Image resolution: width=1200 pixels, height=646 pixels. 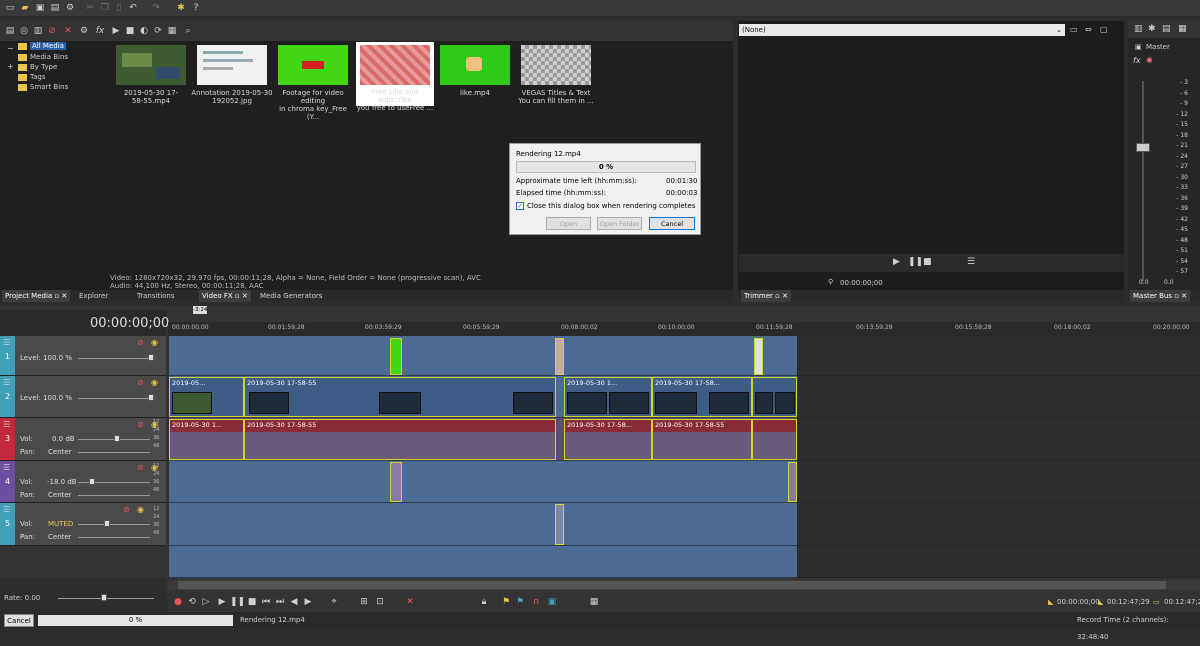 What do you see at coordinates (672, 223) in the screenshot?
I see `cancel-button: Cancel` at bounding box center [672, 223].